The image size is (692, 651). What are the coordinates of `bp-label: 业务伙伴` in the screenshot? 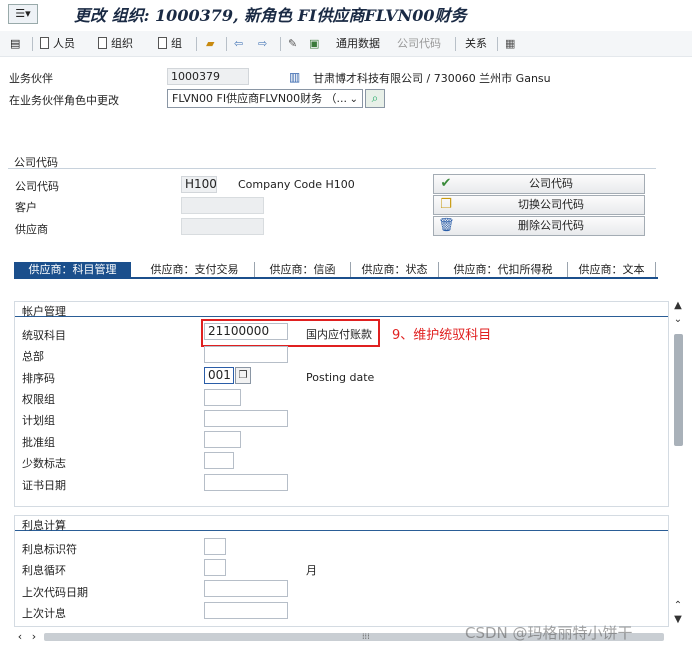 It's located at (31, 78).